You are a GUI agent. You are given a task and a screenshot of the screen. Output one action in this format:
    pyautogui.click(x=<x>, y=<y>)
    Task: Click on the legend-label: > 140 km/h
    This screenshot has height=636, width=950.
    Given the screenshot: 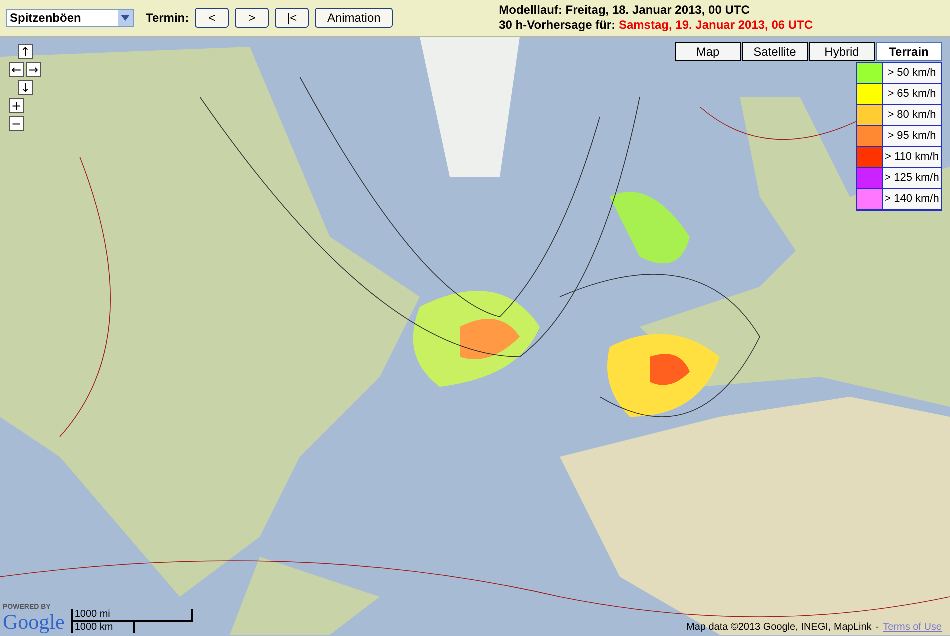 What is the action you would take?
    pyautogui.click(x=912, y=199)
    